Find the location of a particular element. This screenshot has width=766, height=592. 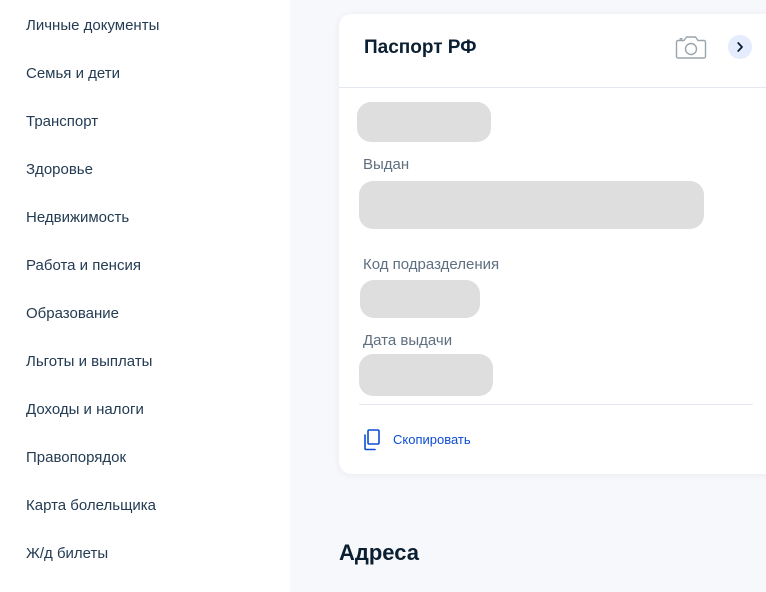

sidebar-item-benefits-and-payments: Льготы и выплаты is located at coordinates (89, 361).